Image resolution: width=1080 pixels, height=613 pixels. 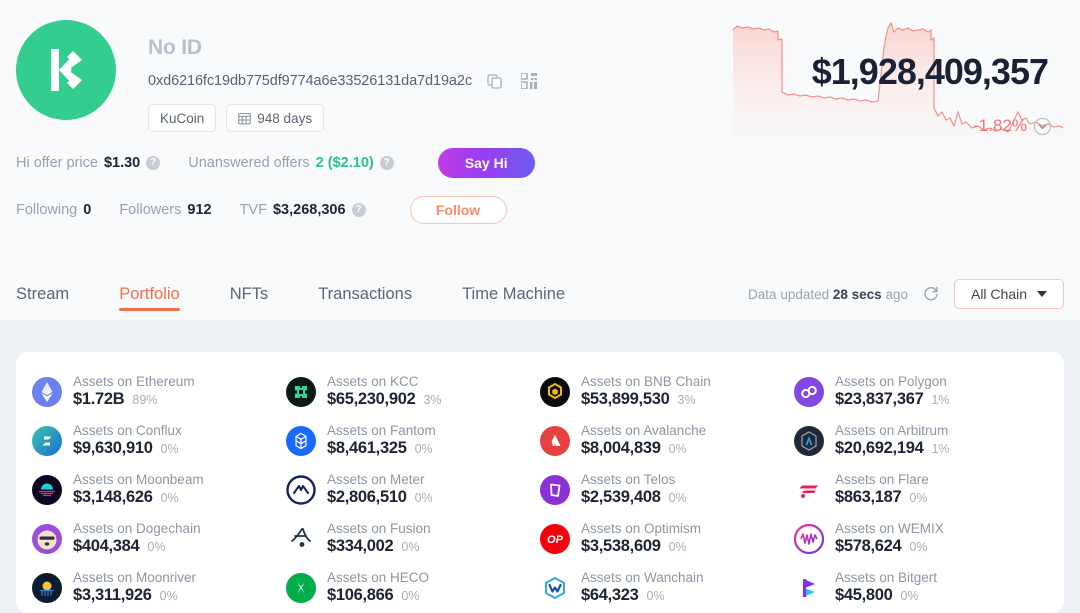 What do you see at coordinates (149, 294) in the screenshot?
I see `tab-portfolio: Portfolio` at bounding box center [149, 294].